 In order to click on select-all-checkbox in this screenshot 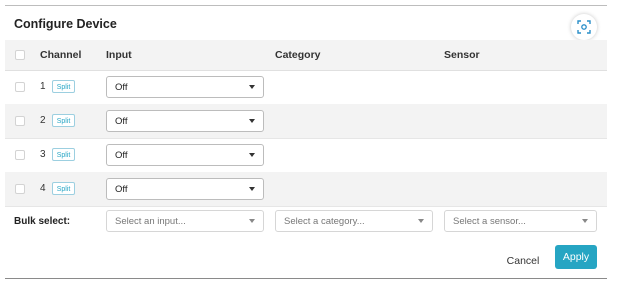, I will do `click(20, 55)`.